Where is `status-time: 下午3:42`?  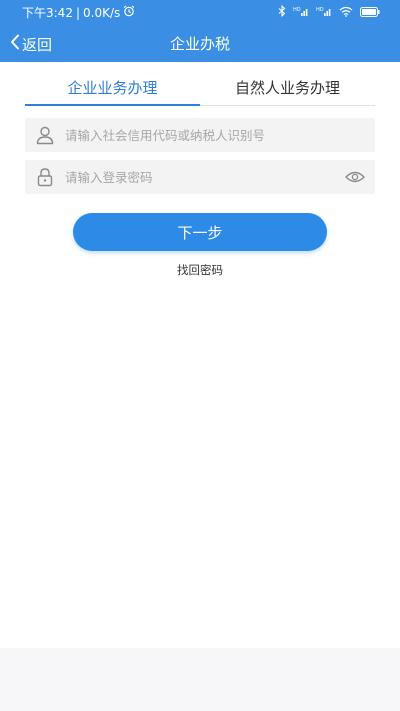
status-time: 下午3:42 is located at coordinates (47, 13).